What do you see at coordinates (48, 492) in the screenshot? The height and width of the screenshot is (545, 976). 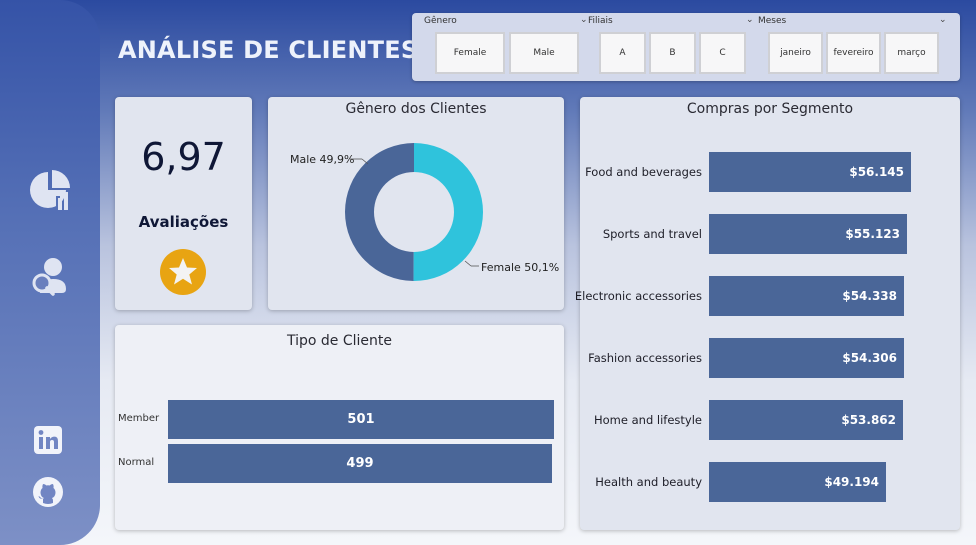 I see `github-icon` at bounding box center [48, 492].